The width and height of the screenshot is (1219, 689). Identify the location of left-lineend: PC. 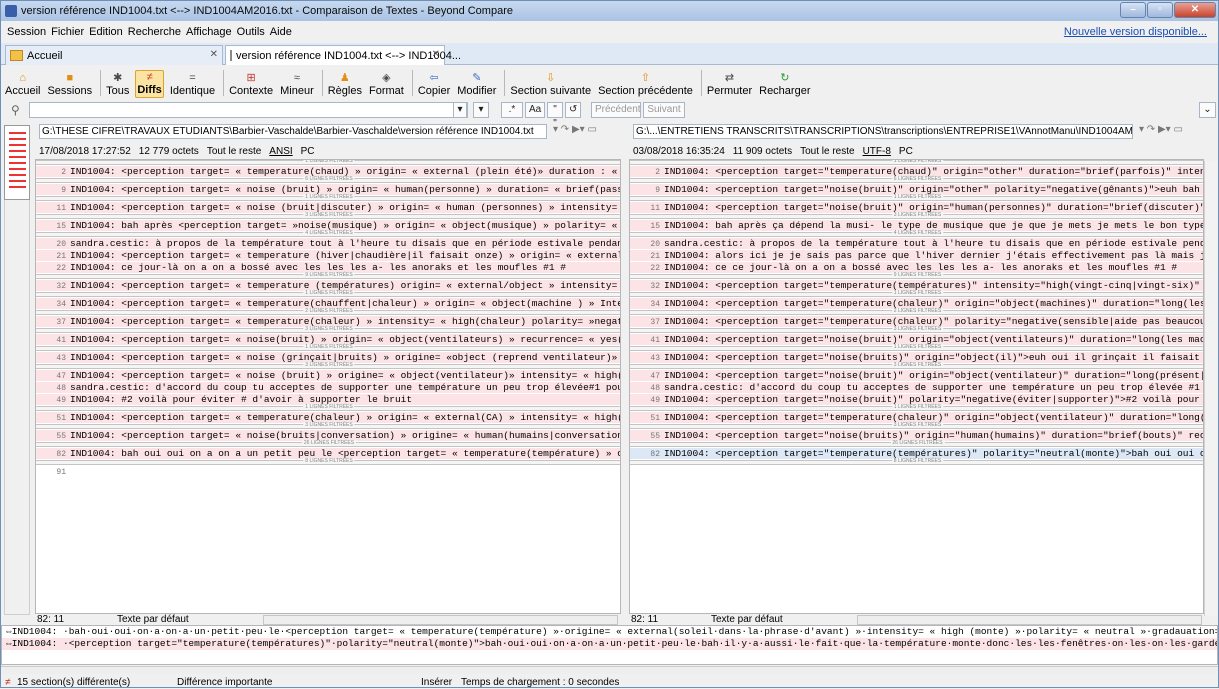
(308, 151).